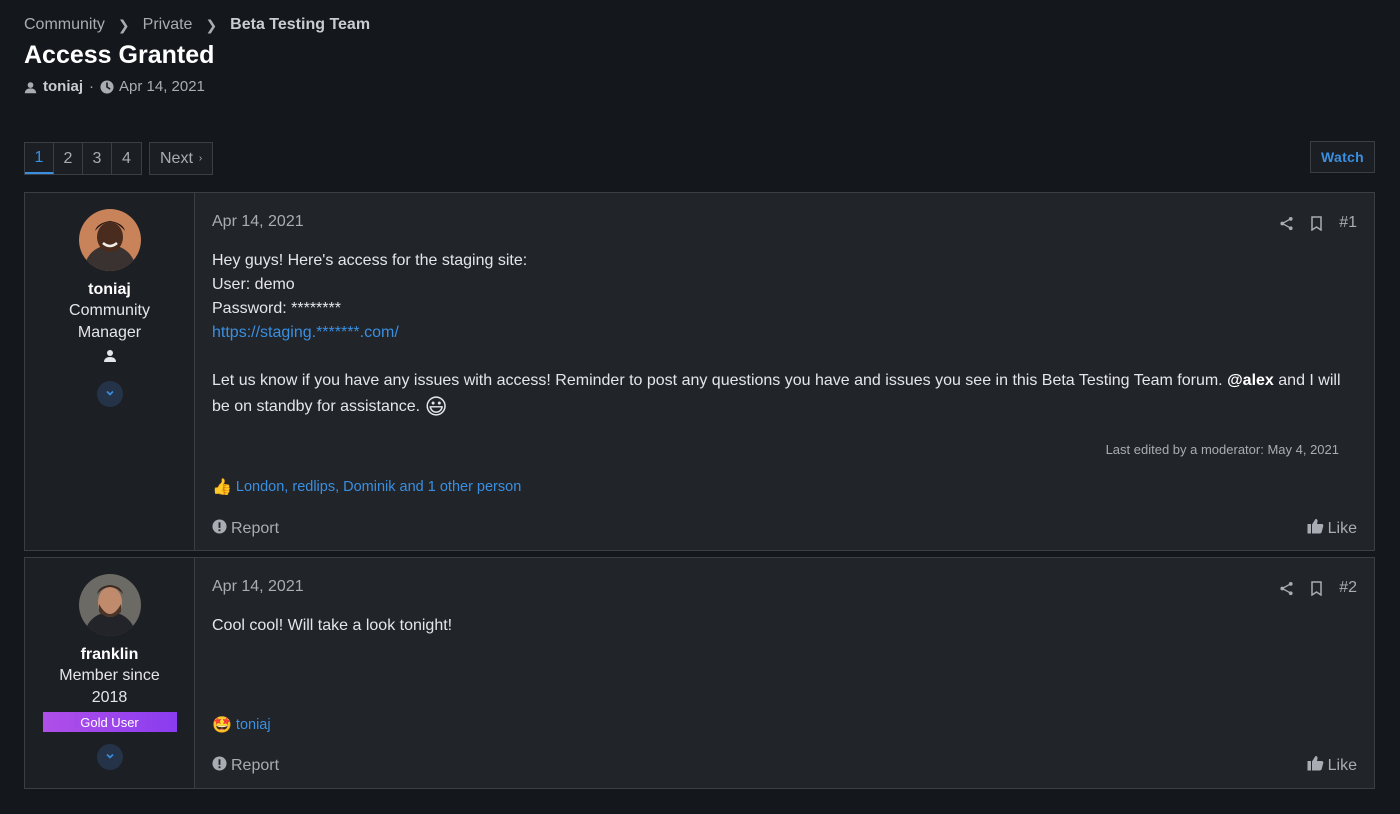 Image resolution: width=1400 pixels, height=814 pixels. Describe the element at coordinates (200, 158) in the screenshot. I see `chevron-right-icon: ›` at that location.